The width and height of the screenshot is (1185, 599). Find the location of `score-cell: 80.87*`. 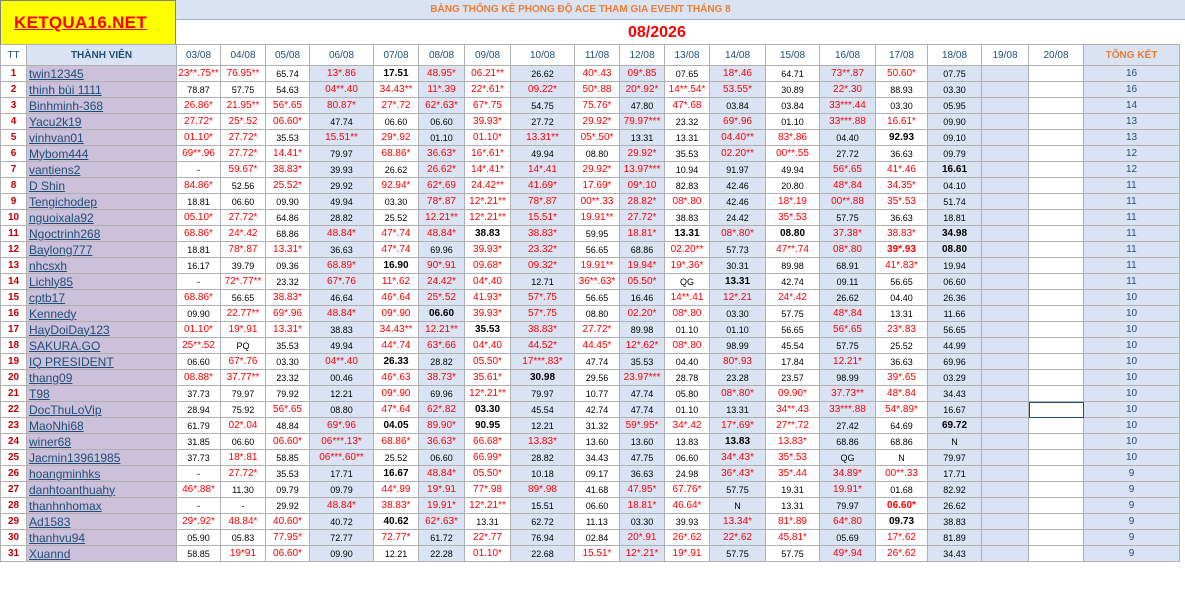

score-cell: 80.87* is located at coordinates (341, 105).